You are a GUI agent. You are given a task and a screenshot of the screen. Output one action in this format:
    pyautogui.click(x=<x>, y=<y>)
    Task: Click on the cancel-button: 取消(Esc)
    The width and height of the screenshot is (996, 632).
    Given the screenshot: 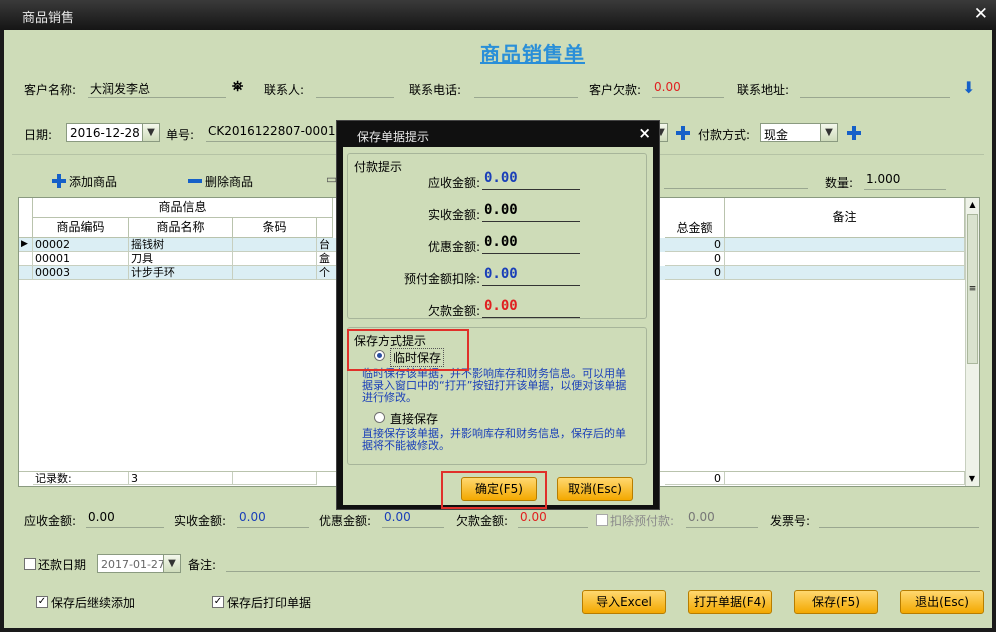 What is the action you would take?
    pyautogui.click(x=595, y=489)
    